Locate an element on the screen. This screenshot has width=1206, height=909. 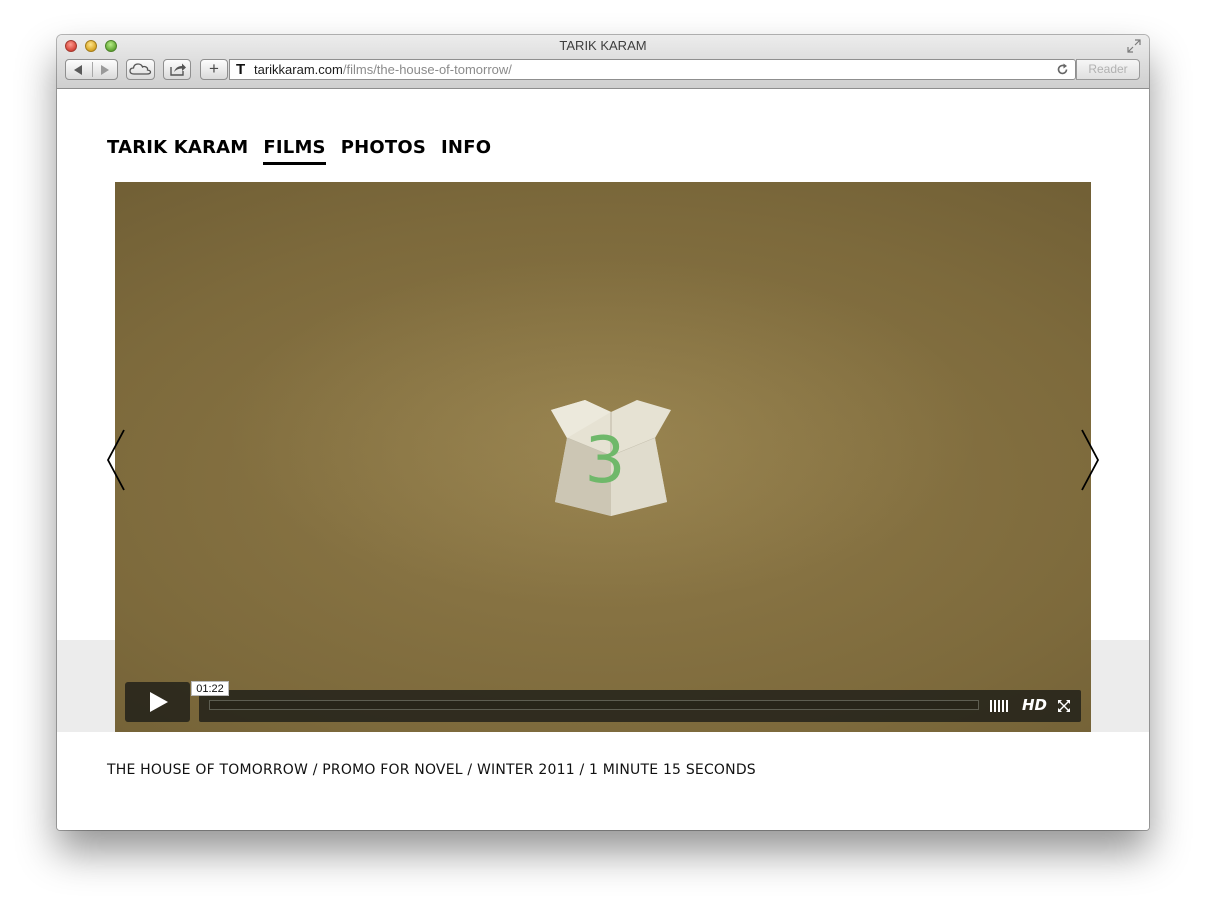
reload-icon is located at coordinates (1062, 69).